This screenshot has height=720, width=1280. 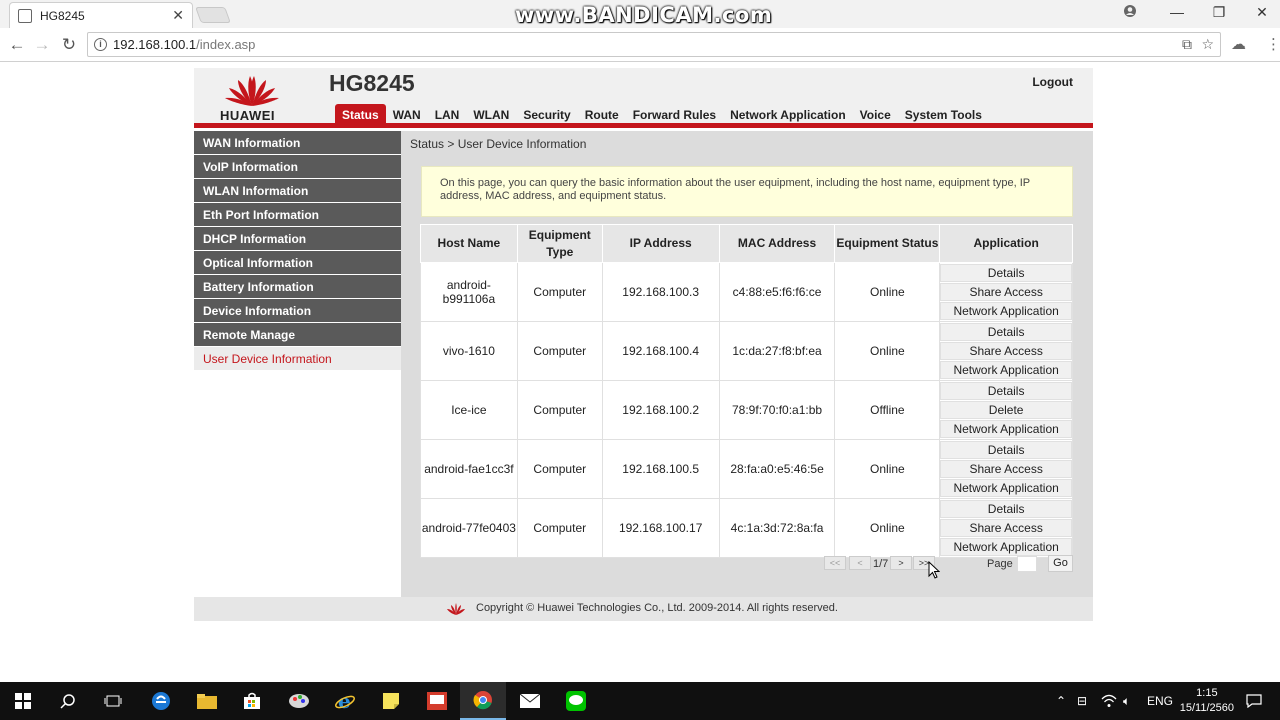 What do you see at coordinates (391, 701) in the screenshot?
I see `sticky-notes-icon` at bounding box center [391, 701].